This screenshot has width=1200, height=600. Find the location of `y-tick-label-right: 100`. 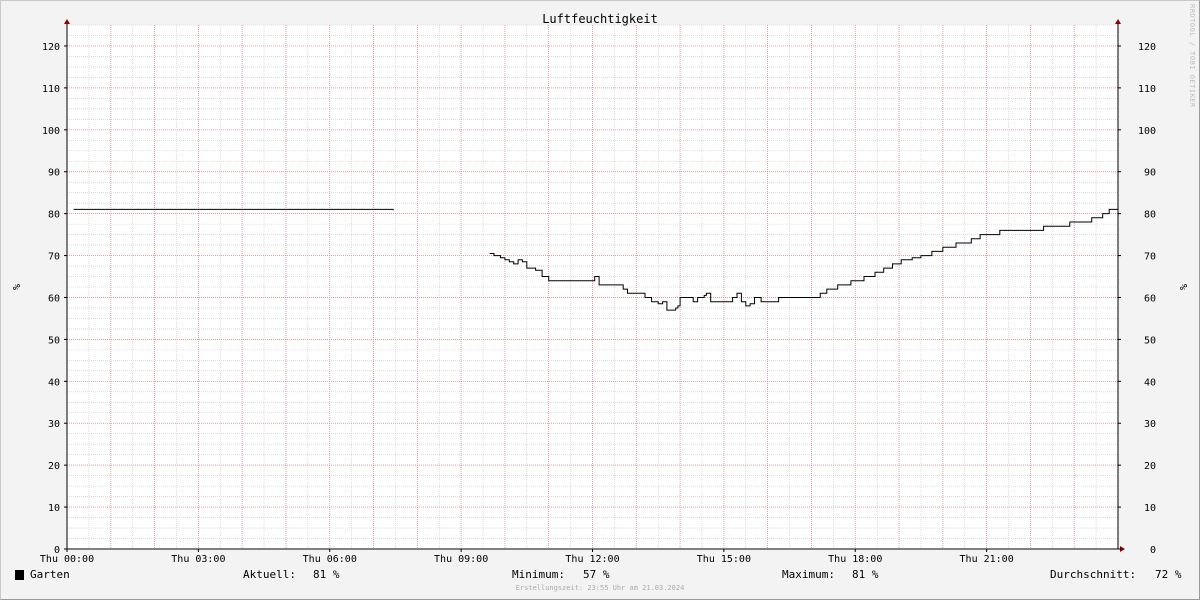

y-tick-label-right: 100 is located at coordinates (1147, 131).